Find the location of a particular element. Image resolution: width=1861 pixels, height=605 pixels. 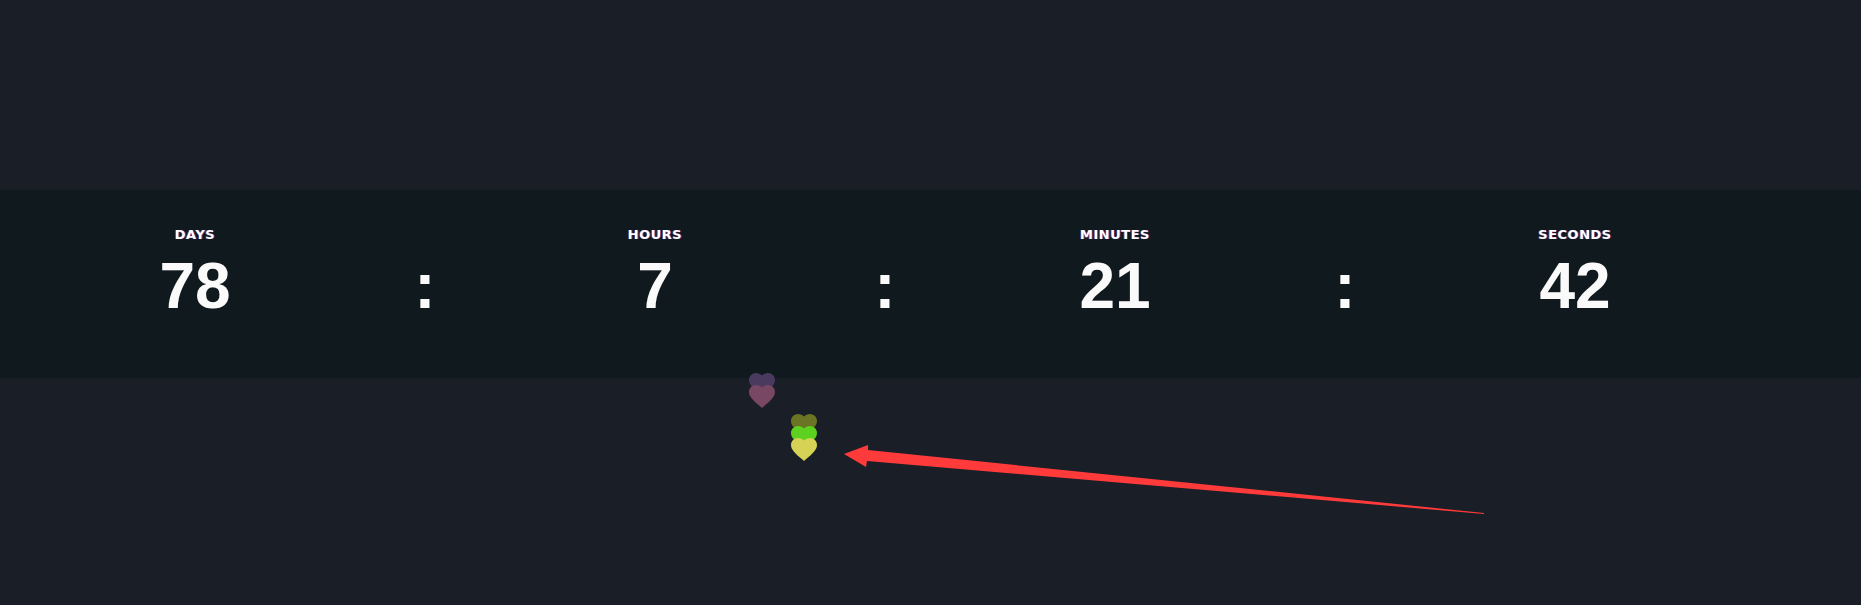

countdown-value: 7 is located at coordinates (655, 286).